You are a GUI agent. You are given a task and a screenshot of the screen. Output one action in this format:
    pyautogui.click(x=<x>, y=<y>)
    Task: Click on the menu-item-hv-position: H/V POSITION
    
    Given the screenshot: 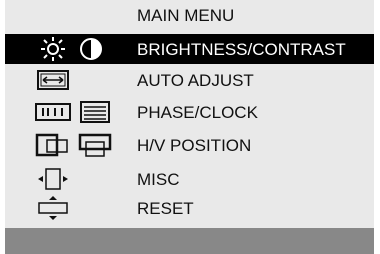 What is the action you would take?
    pyautogui.click(x=189, y=145)
    